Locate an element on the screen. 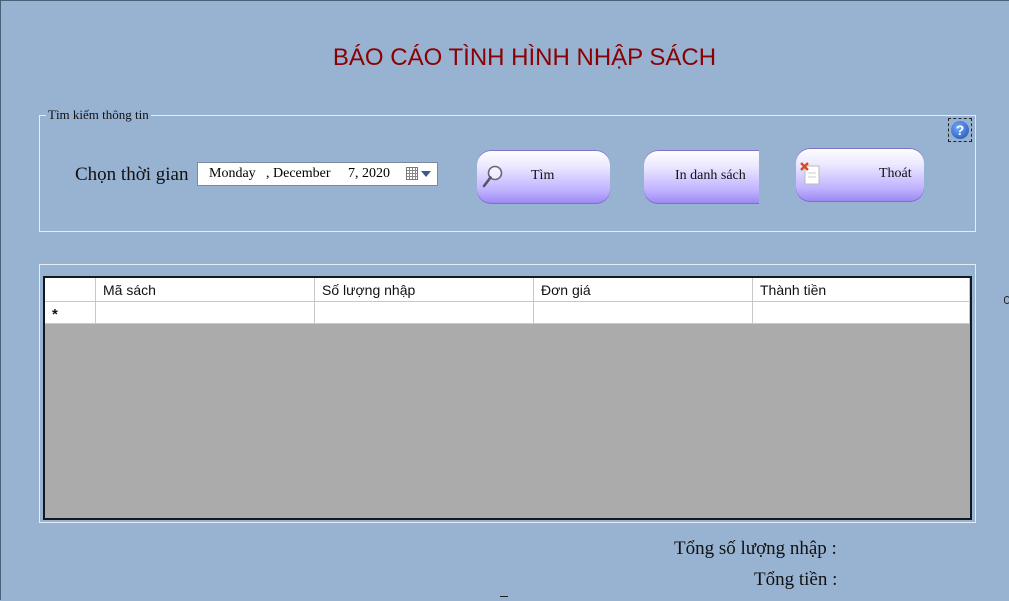 The height and width of the screenshot is (601, 1009). total-quantity-label: Tổng số lượng nhập : is located at coordinates (755, 548).